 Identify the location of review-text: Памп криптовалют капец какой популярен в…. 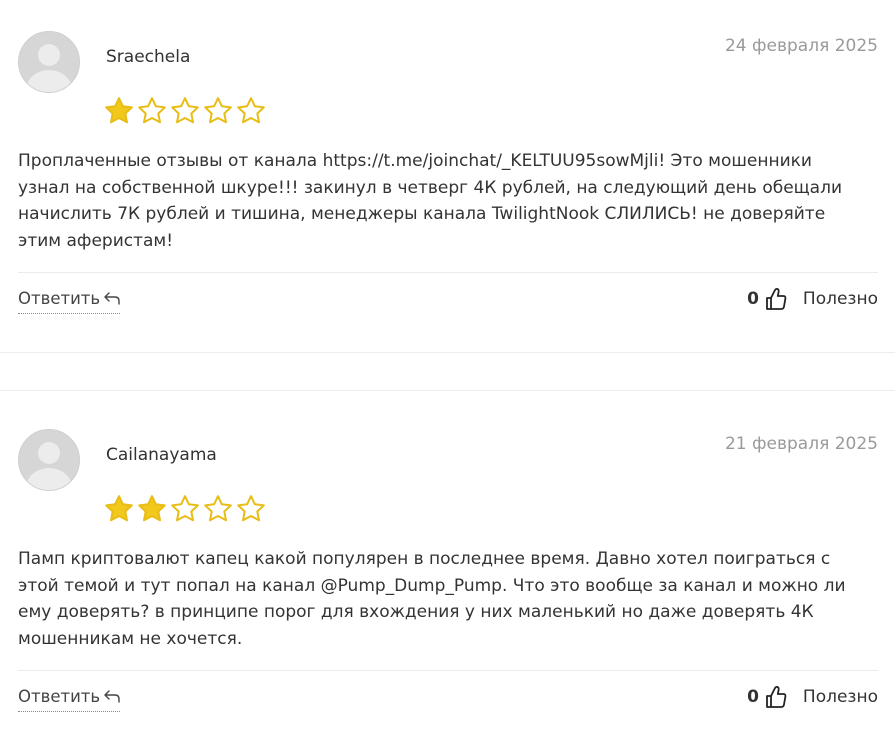
(448, 599).